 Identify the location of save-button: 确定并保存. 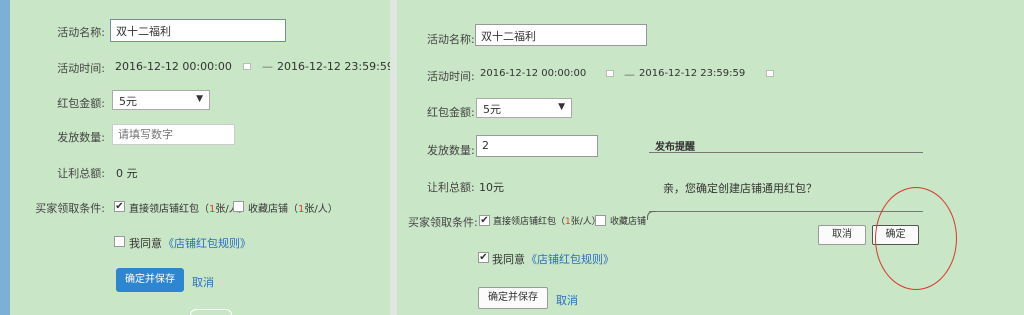
(150, 280).